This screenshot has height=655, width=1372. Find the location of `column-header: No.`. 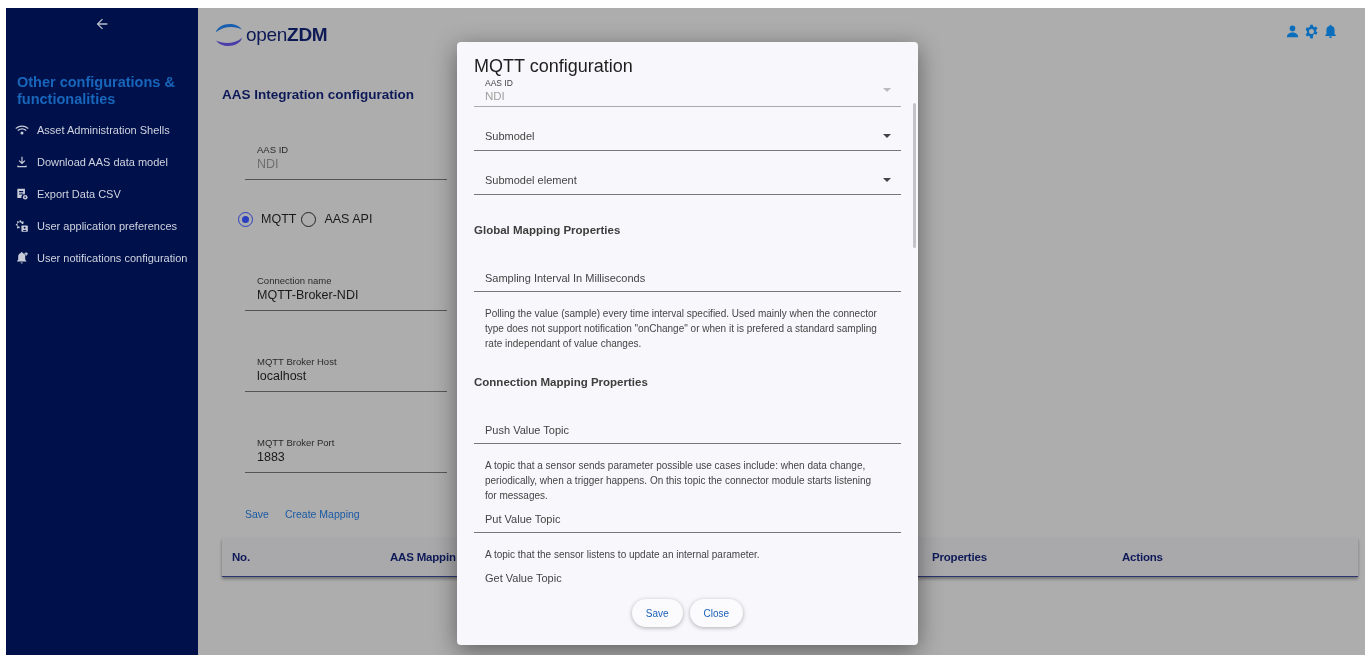

column-header: No. is located at coordinates (241, 557).